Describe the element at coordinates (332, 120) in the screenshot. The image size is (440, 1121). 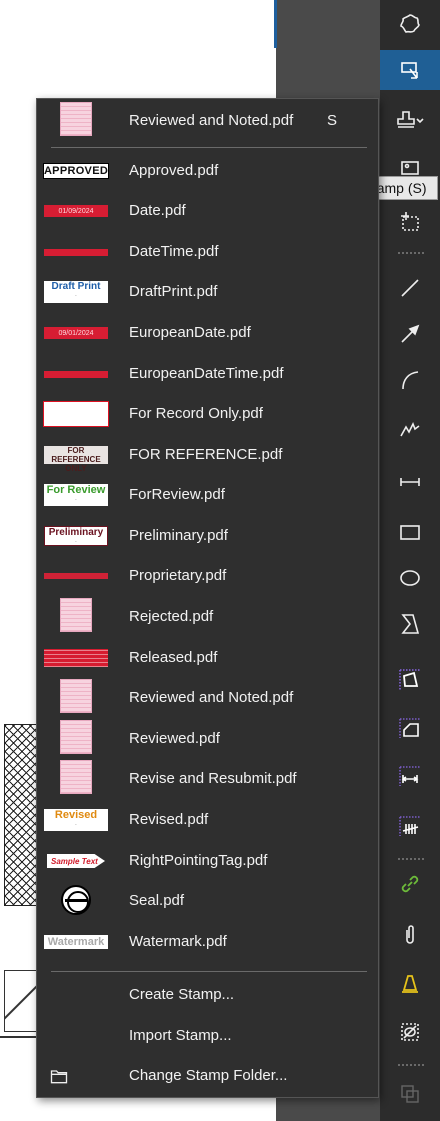
I see `shortcut-label: S` at that location.